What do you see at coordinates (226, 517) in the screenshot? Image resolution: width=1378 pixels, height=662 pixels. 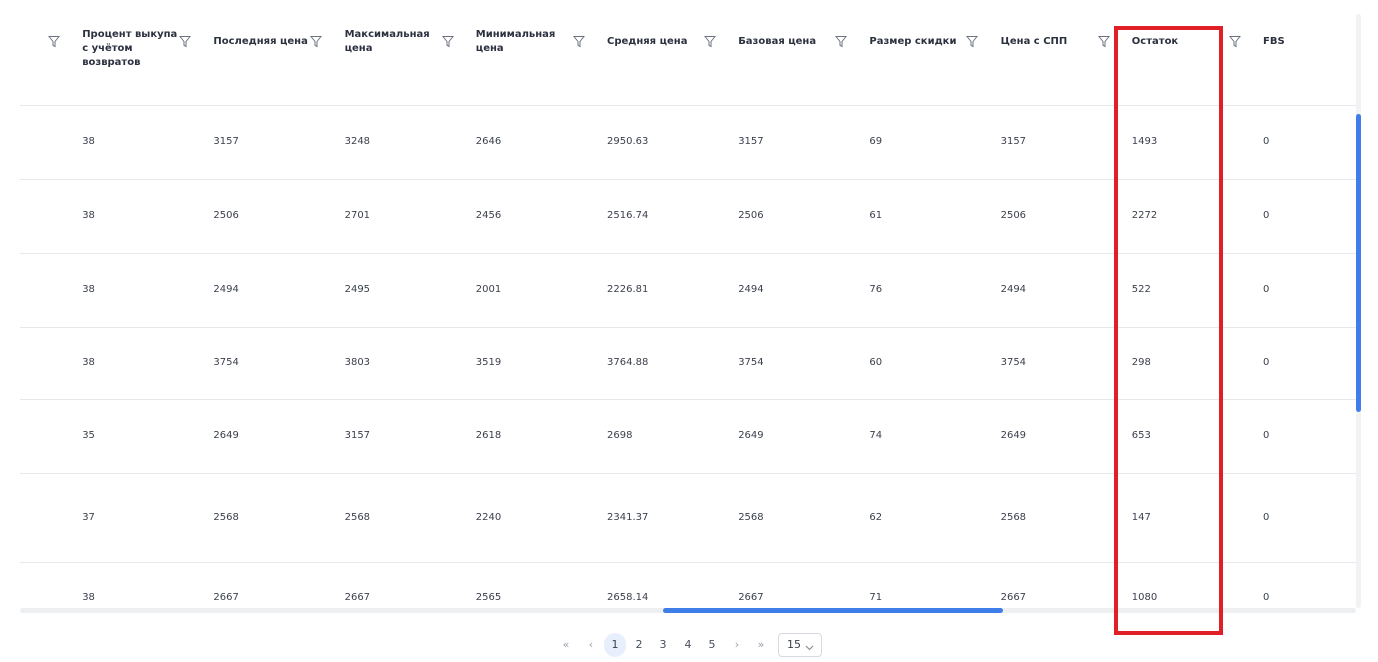 I see `cell-last_price: 2568` at bounding box center [226, 517].